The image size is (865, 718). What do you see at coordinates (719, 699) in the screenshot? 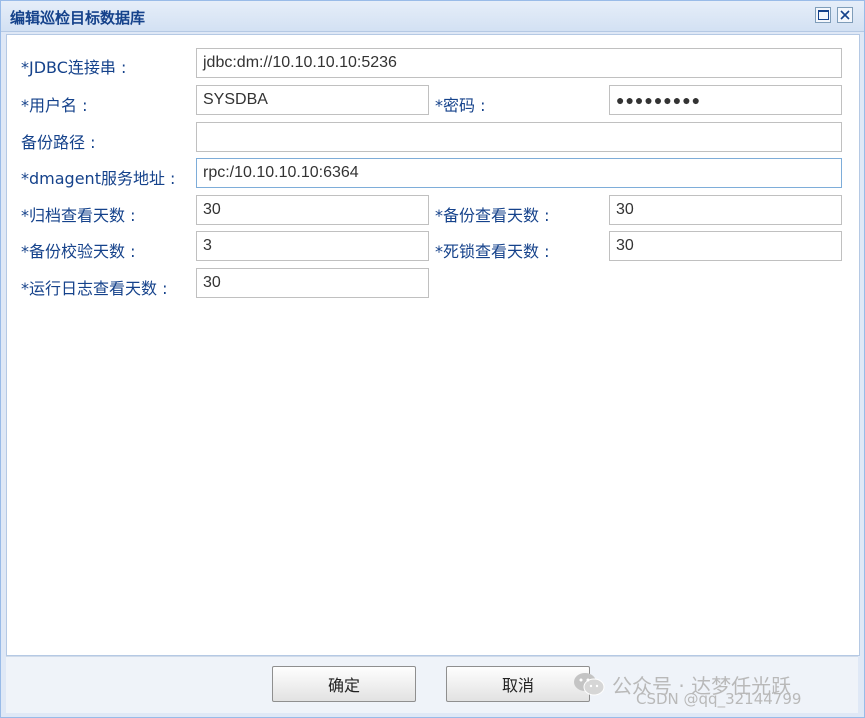
I see `watermark-line2: CSDN @qq_32144799` at bounding box center [719, 699].